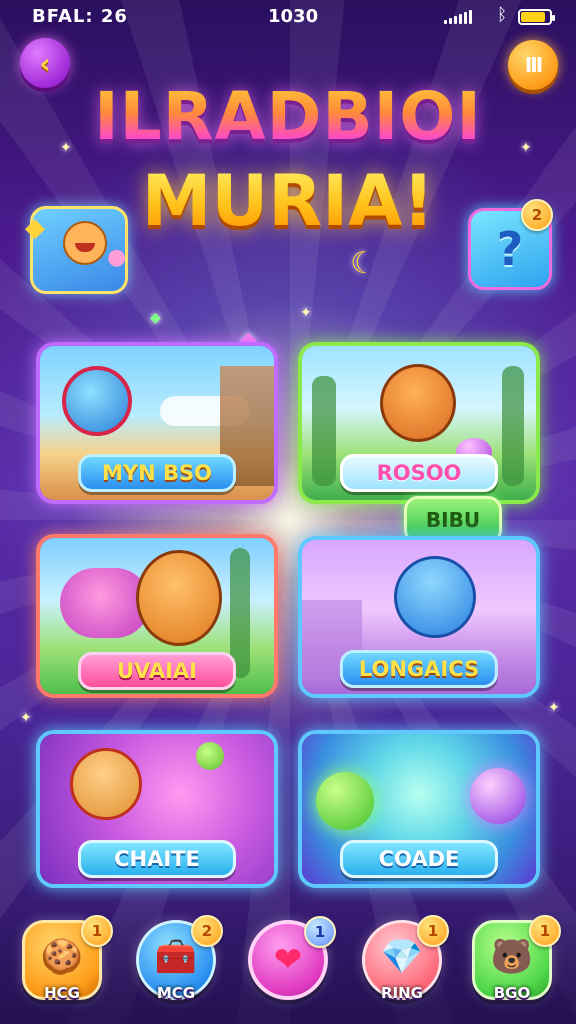  What do you see at coordinates (533, 65) in the screenshot?
I see `pause-icon: III` at bounding box center [533, 65].